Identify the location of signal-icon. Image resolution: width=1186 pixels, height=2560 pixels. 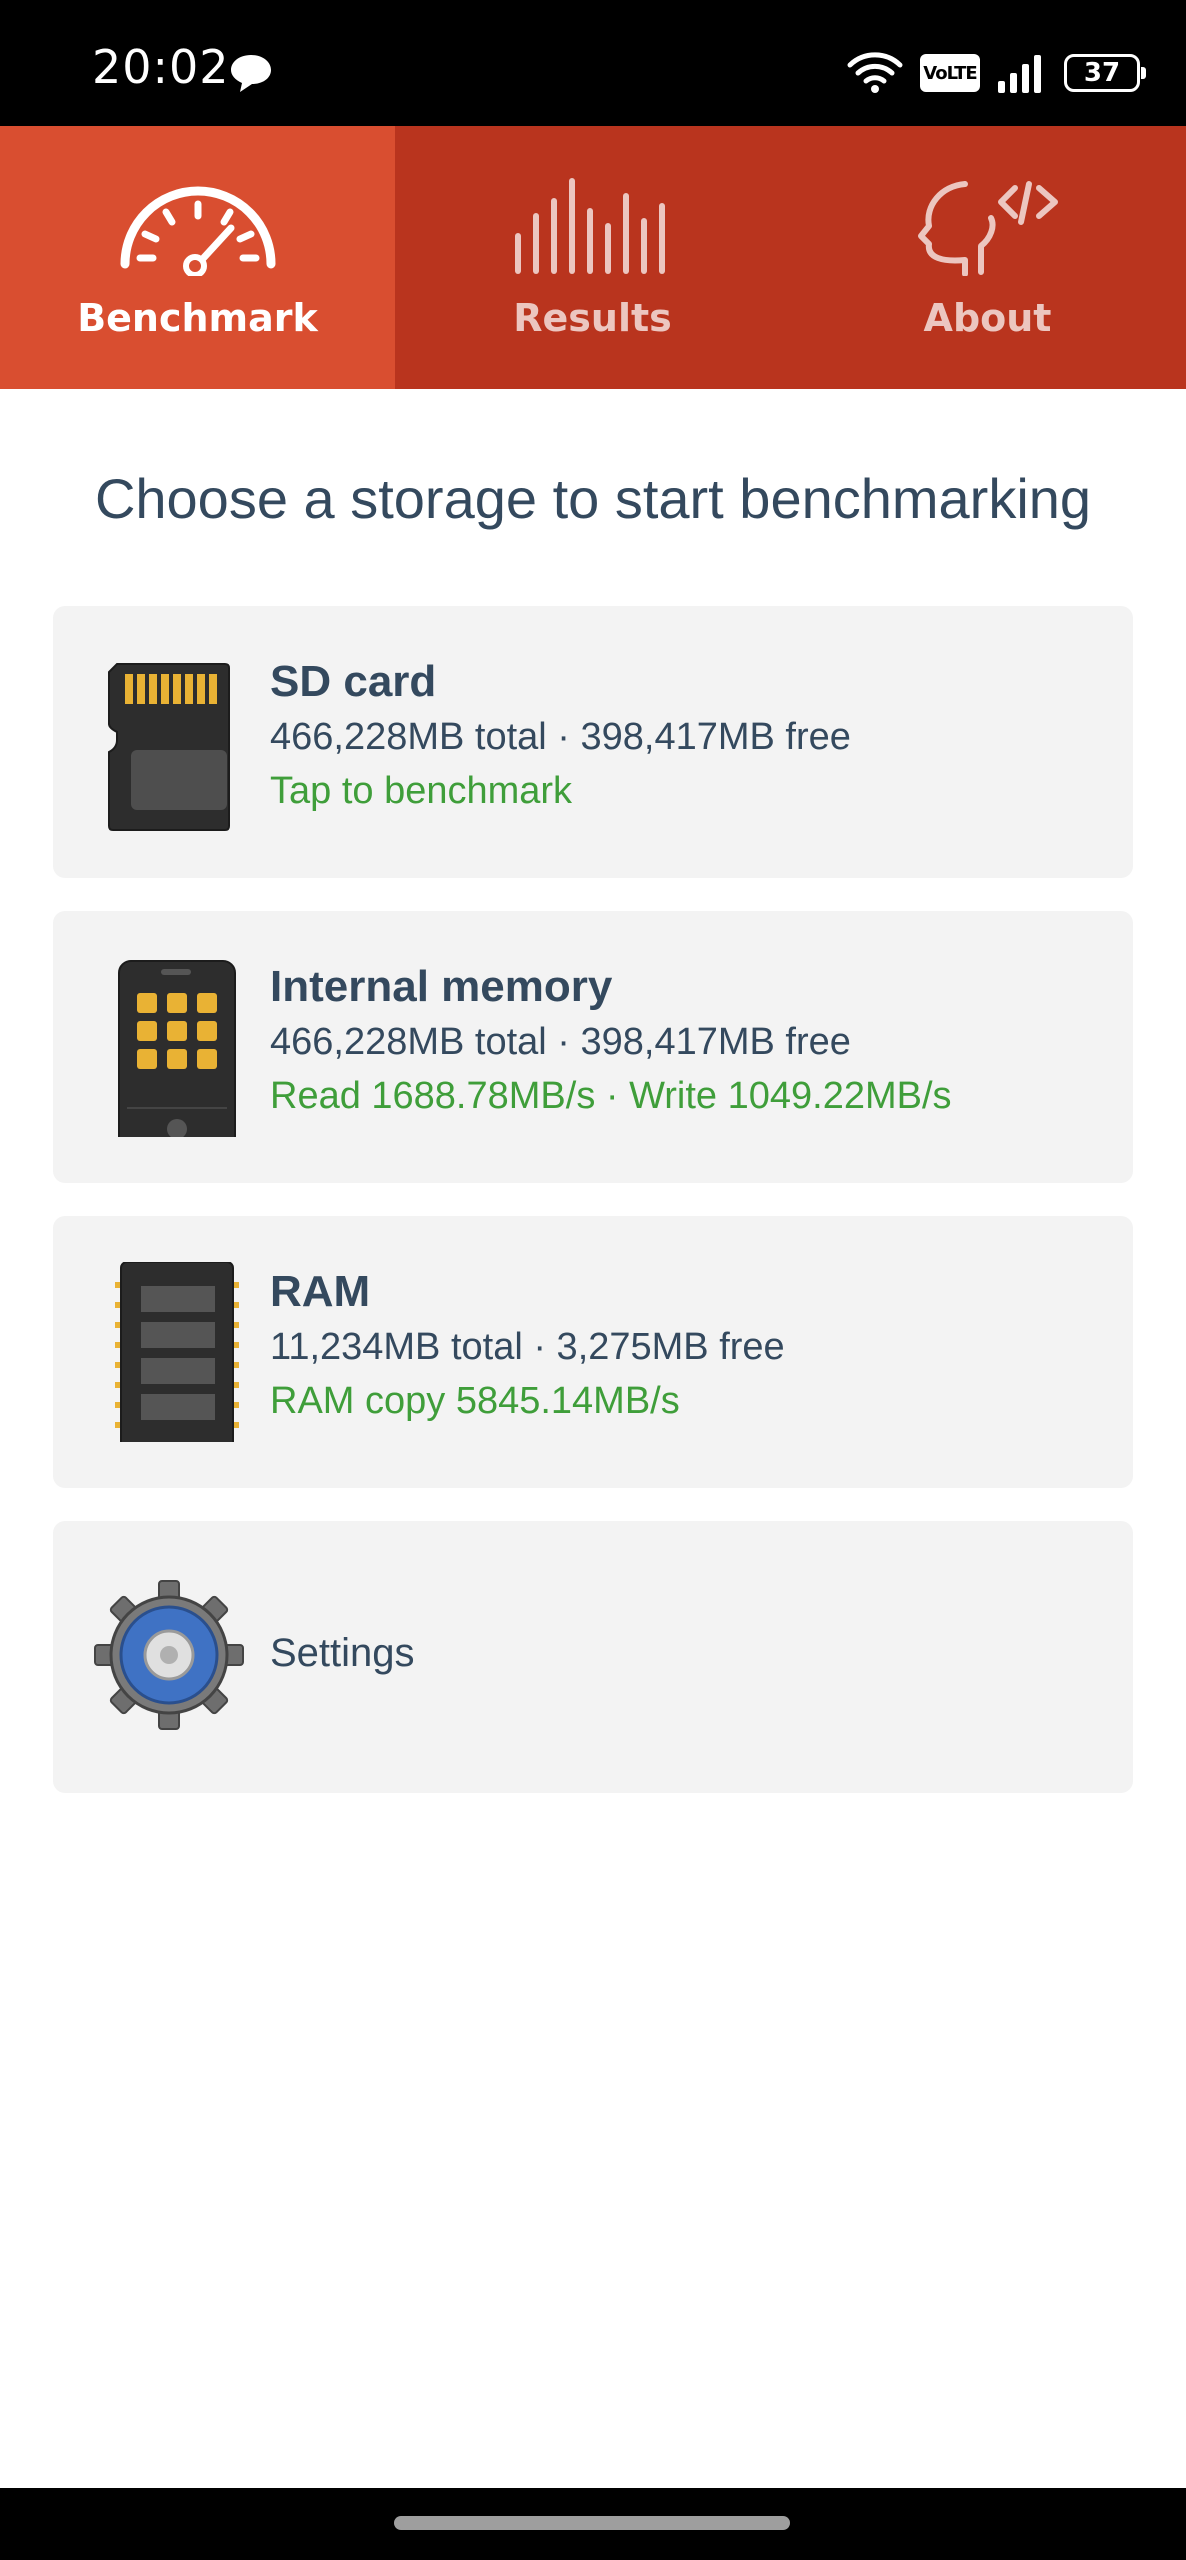
(1019, 74).